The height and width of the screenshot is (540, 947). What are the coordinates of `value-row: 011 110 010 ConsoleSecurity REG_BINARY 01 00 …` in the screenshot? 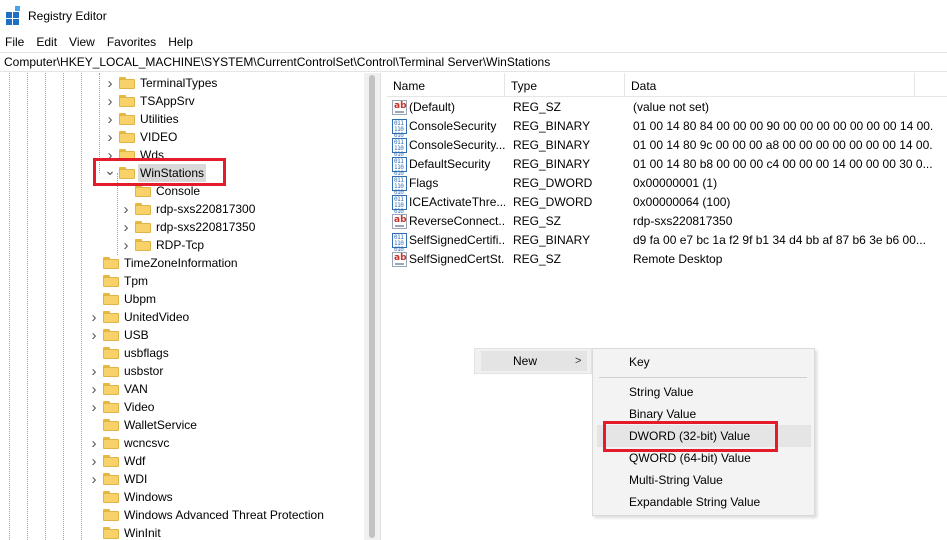 It's located at (667, 128).